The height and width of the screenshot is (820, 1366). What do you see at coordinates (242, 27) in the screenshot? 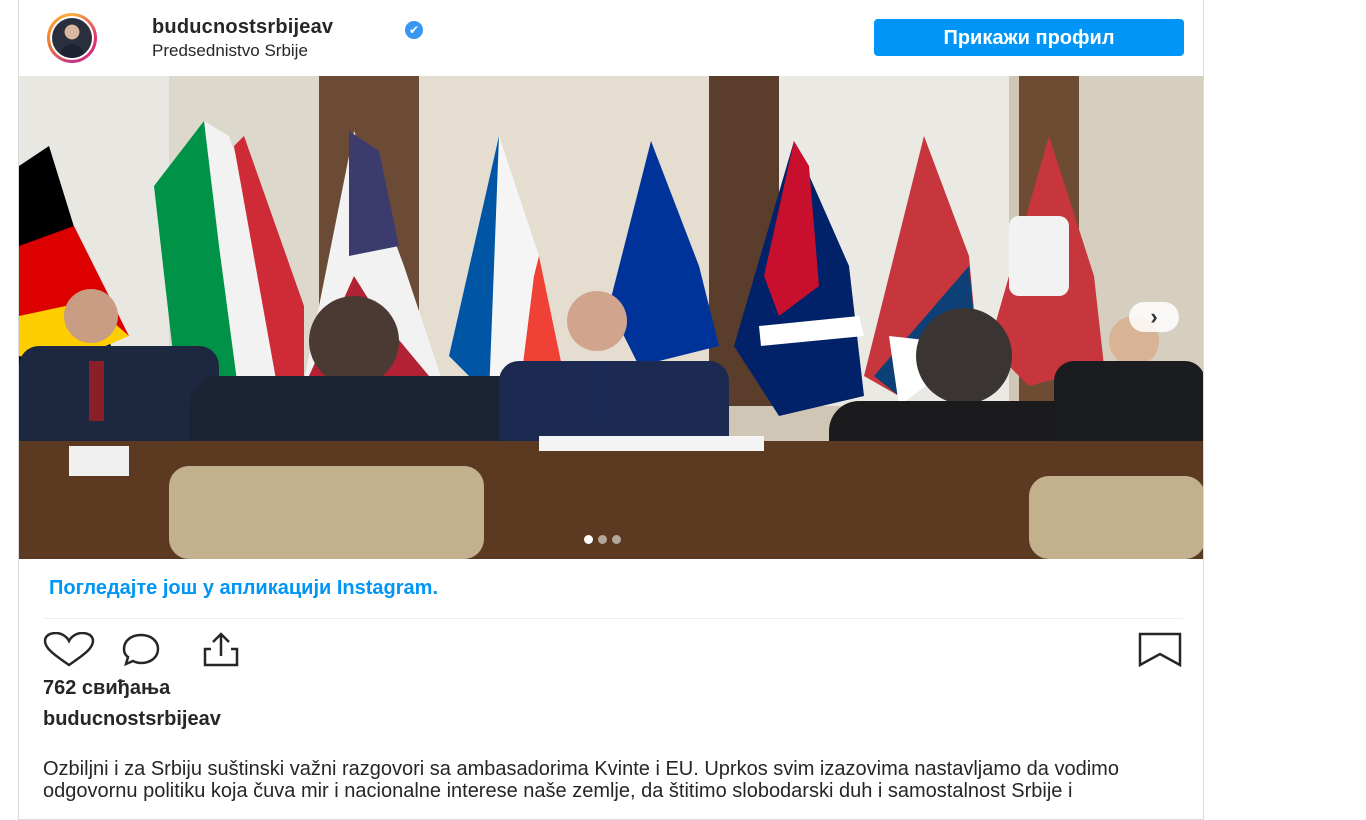
I see `post-username: buducnostsrbijeav` at bounding box center [242, 27].